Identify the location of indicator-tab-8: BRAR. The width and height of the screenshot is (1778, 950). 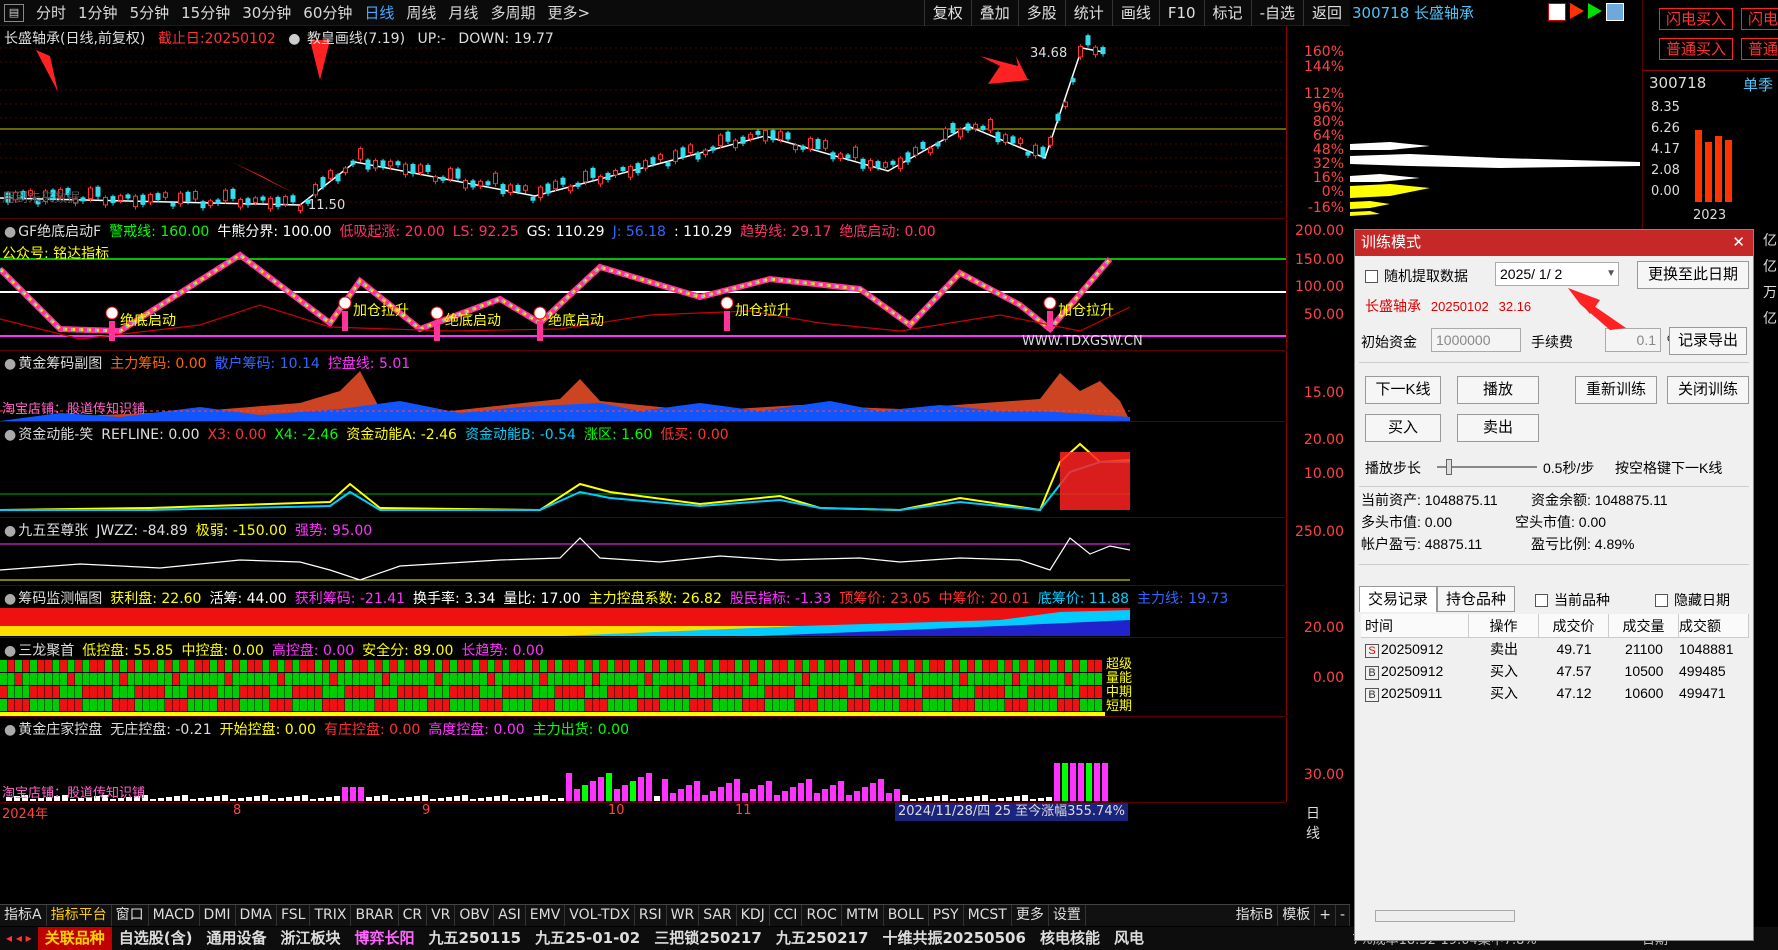
(375, 915).